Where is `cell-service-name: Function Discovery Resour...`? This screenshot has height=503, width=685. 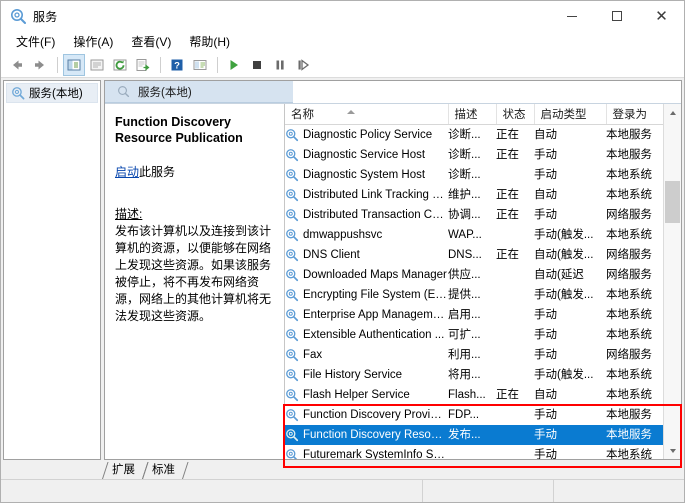 cell-service-name: Function Discovery Resour... is located at coordinates (366, 435).